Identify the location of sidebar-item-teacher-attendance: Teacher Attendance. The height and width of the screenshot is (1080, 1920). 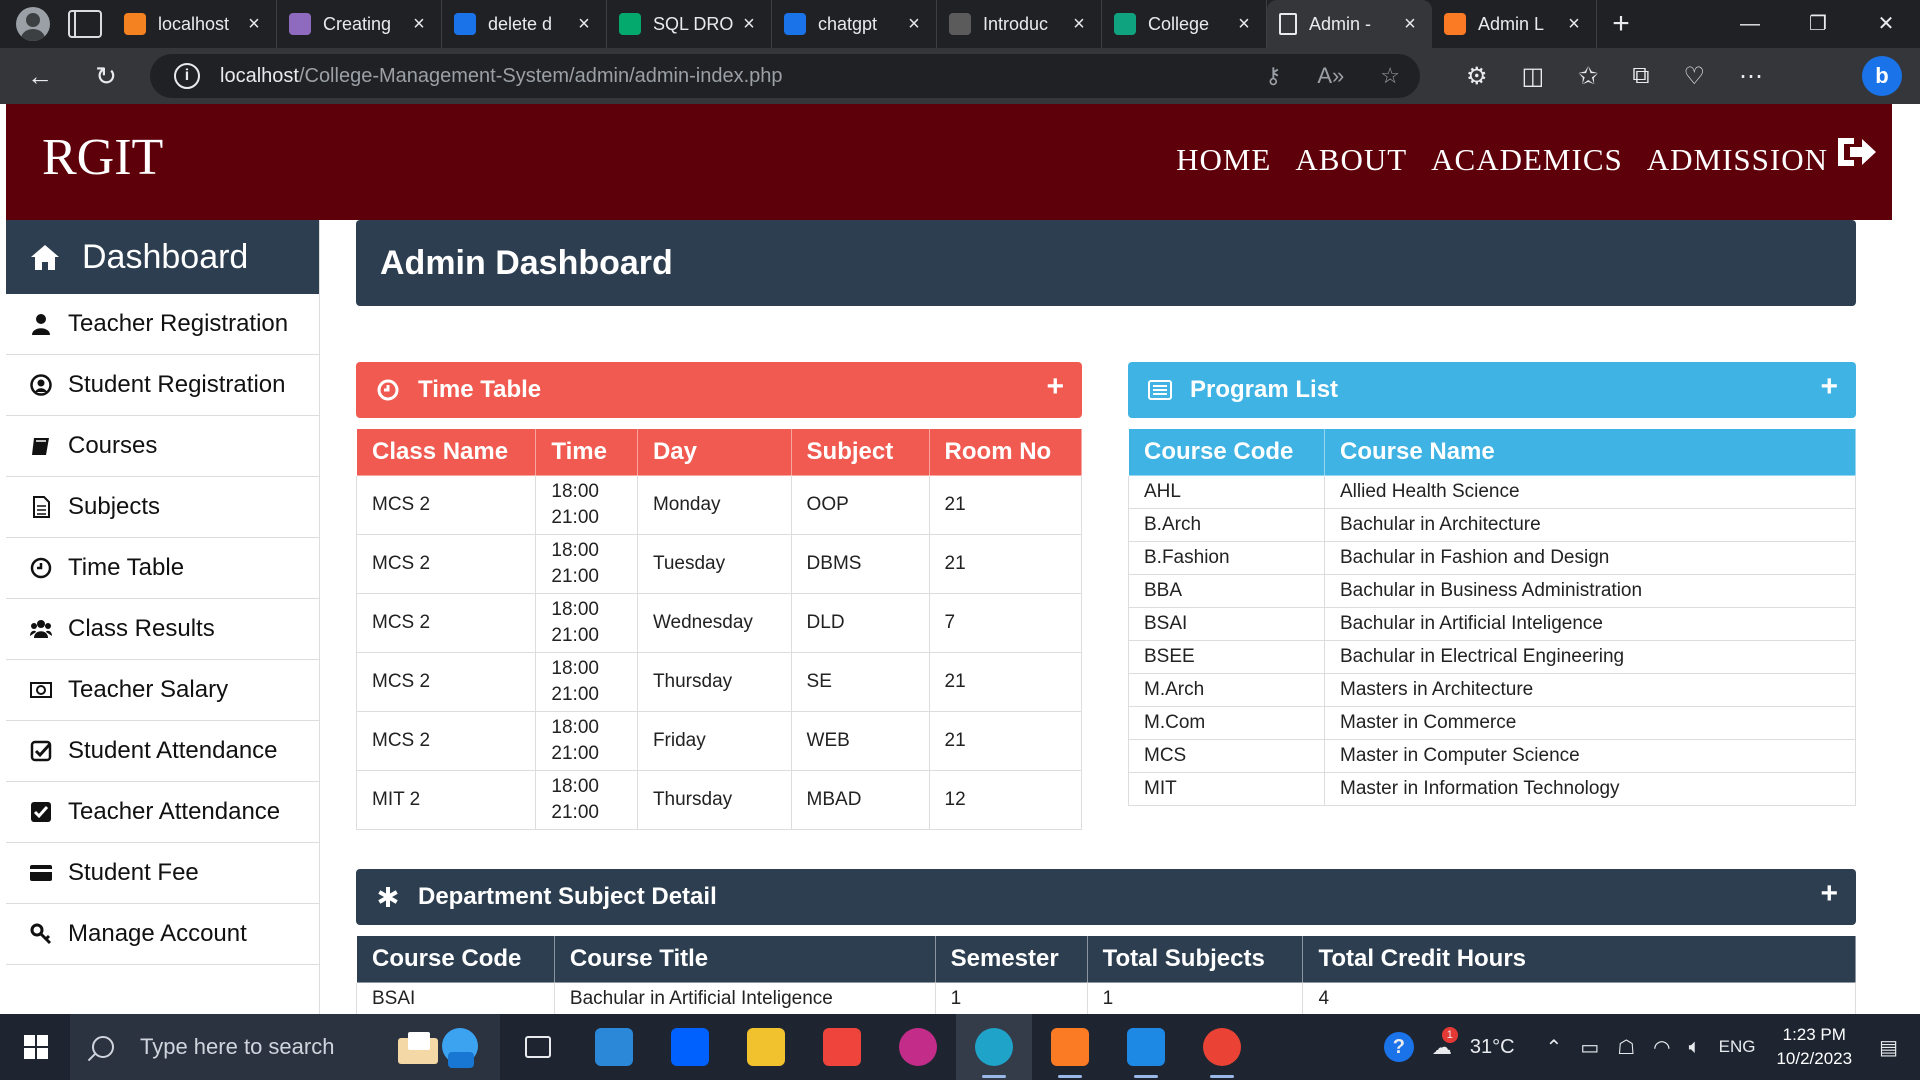
(162, 812).